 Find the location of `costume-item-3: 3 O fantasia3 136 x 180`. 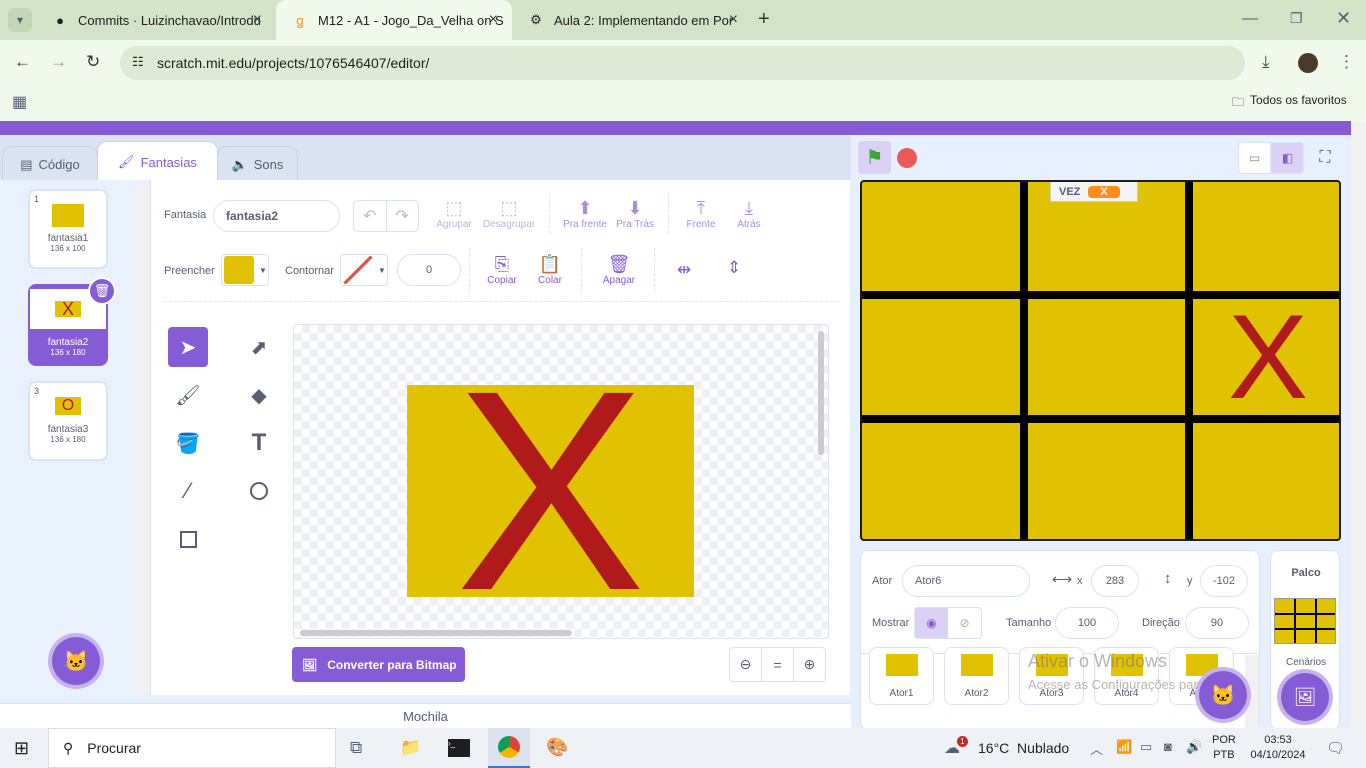

costume-item-3: 3 O fantasia3 136 x 180 is located at coordinates (68, 421).